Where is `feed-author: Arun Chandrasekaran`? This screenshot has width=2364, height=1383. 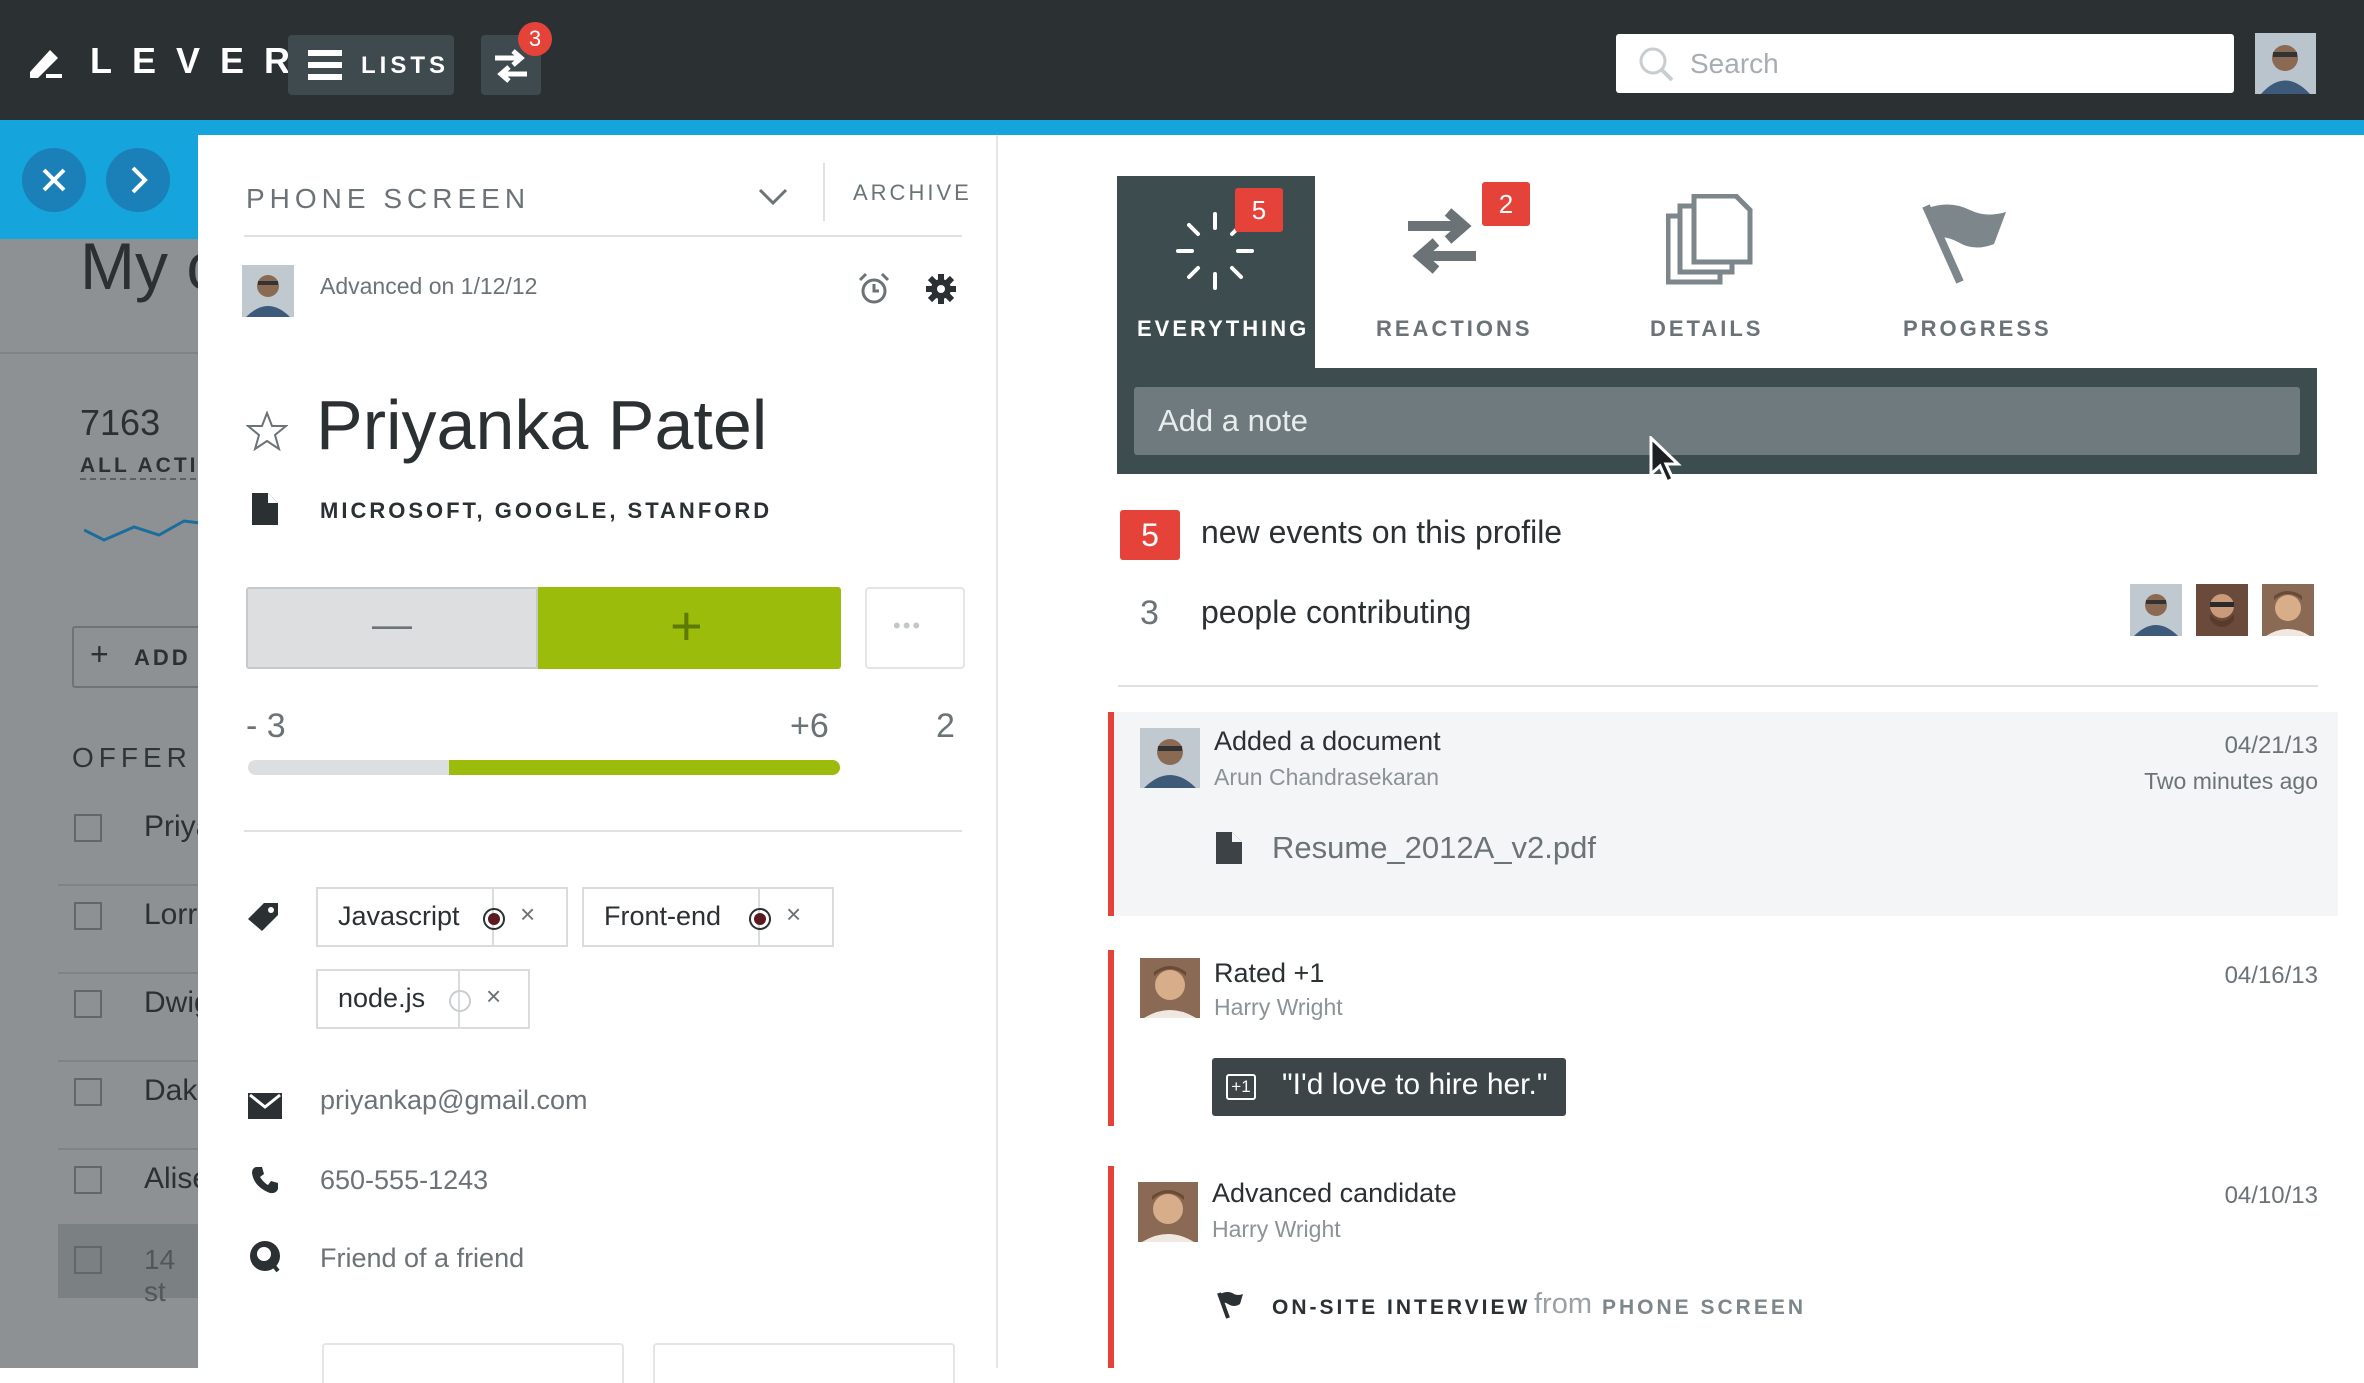
feed-author: Arun Chandrasekaran is located at coordinates (1326, 777).